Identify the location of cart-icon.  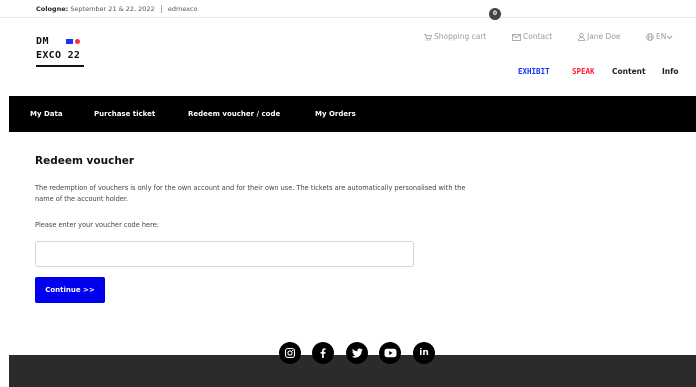
(429, 36).